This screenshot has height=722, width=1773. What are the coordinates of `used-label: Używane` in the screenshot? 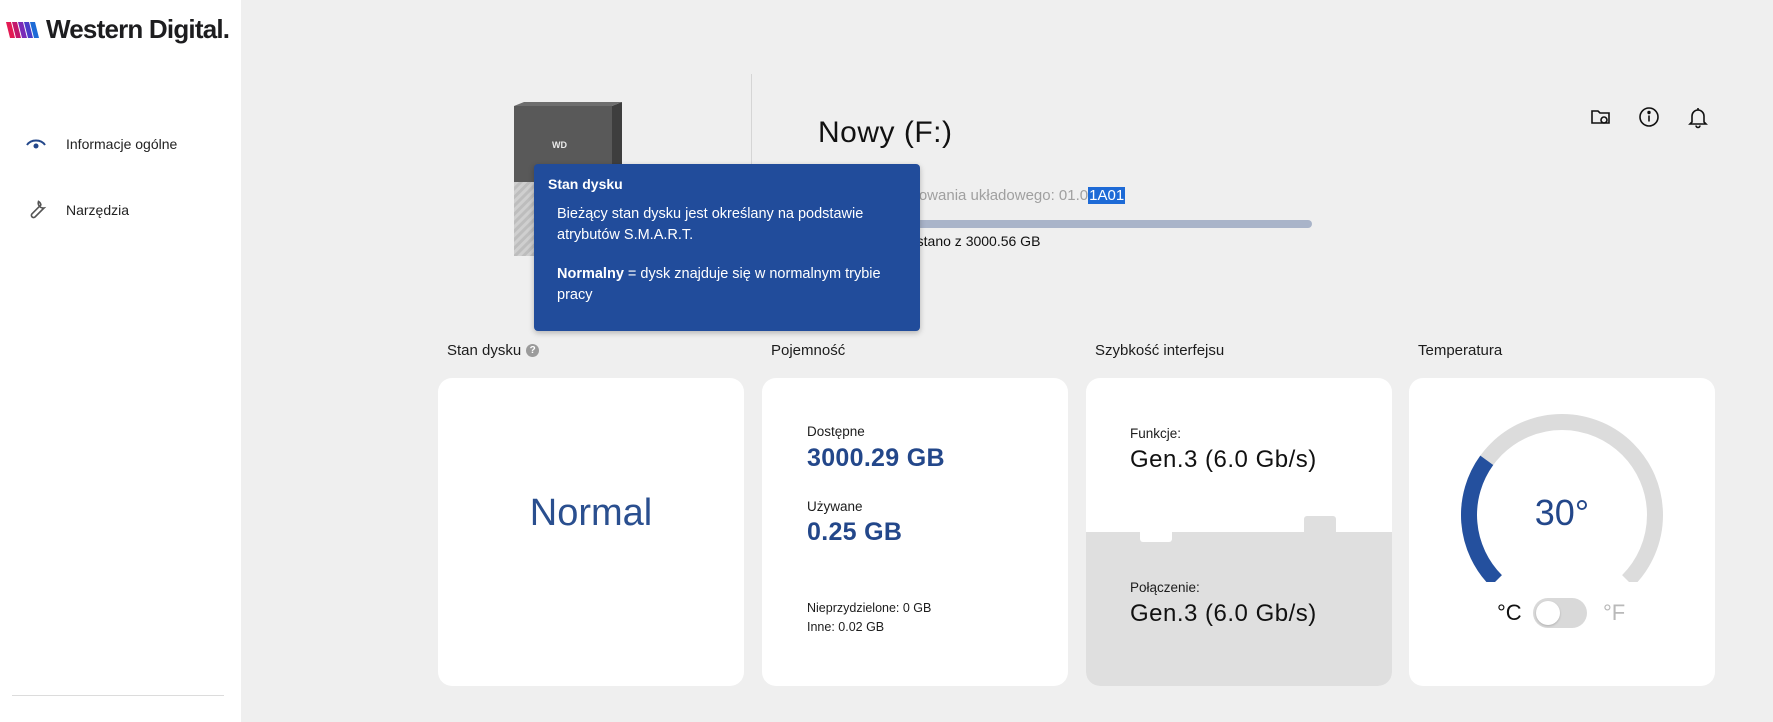 It's located at (835, 506).